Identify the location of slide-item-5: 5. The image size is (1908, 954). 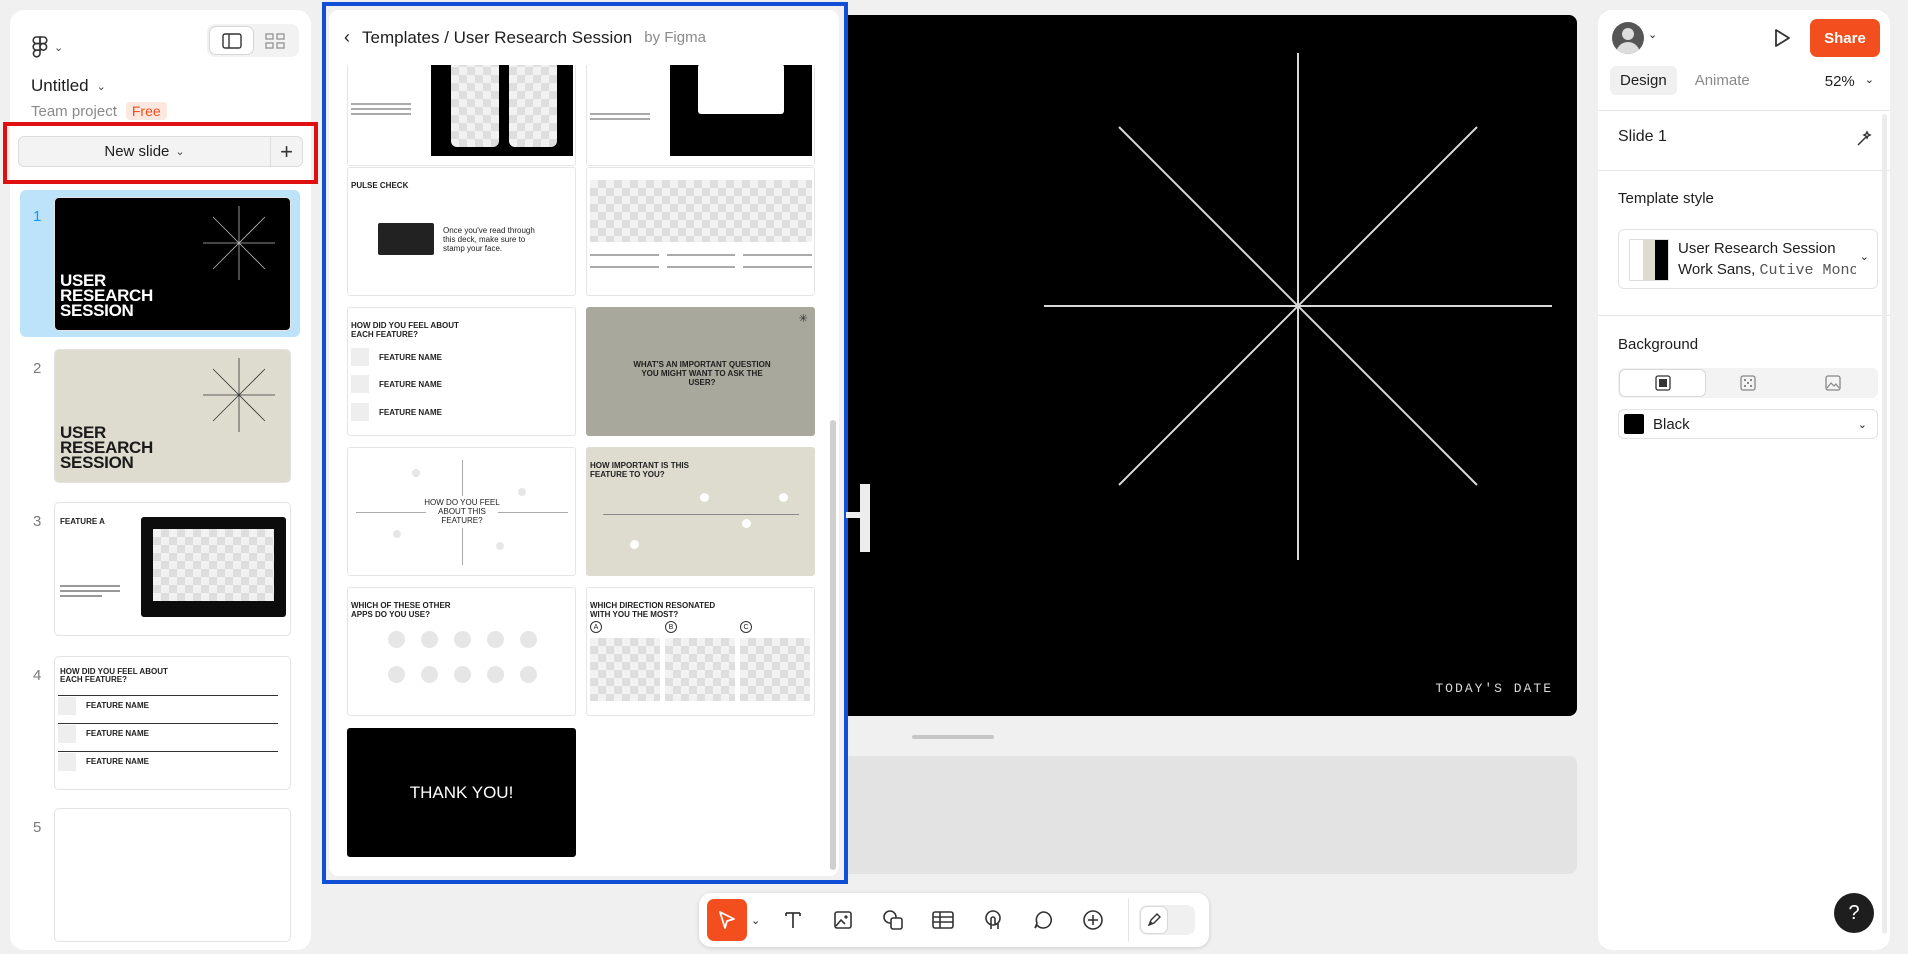
(160, 878).